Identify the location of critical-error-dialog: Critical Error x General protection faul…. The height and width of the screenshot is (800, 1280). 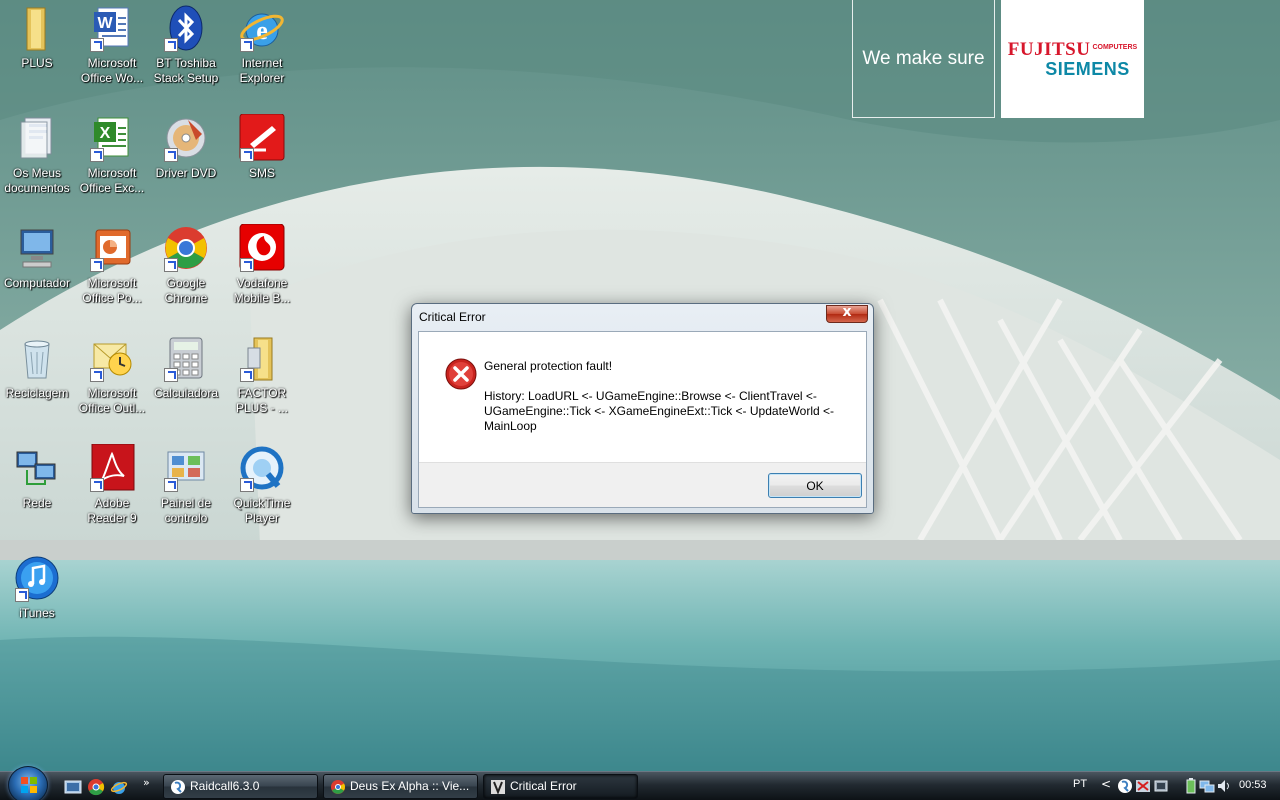
(642, 408).